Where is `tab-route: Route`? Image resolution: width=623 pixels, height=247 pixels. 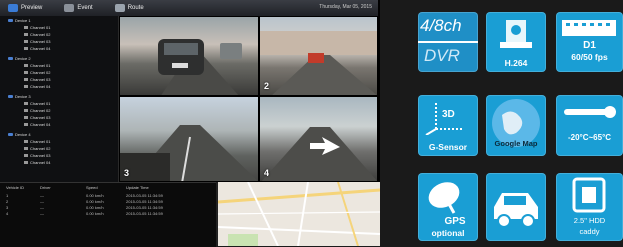
tab-route: Route is located at coordinates (129, 8).